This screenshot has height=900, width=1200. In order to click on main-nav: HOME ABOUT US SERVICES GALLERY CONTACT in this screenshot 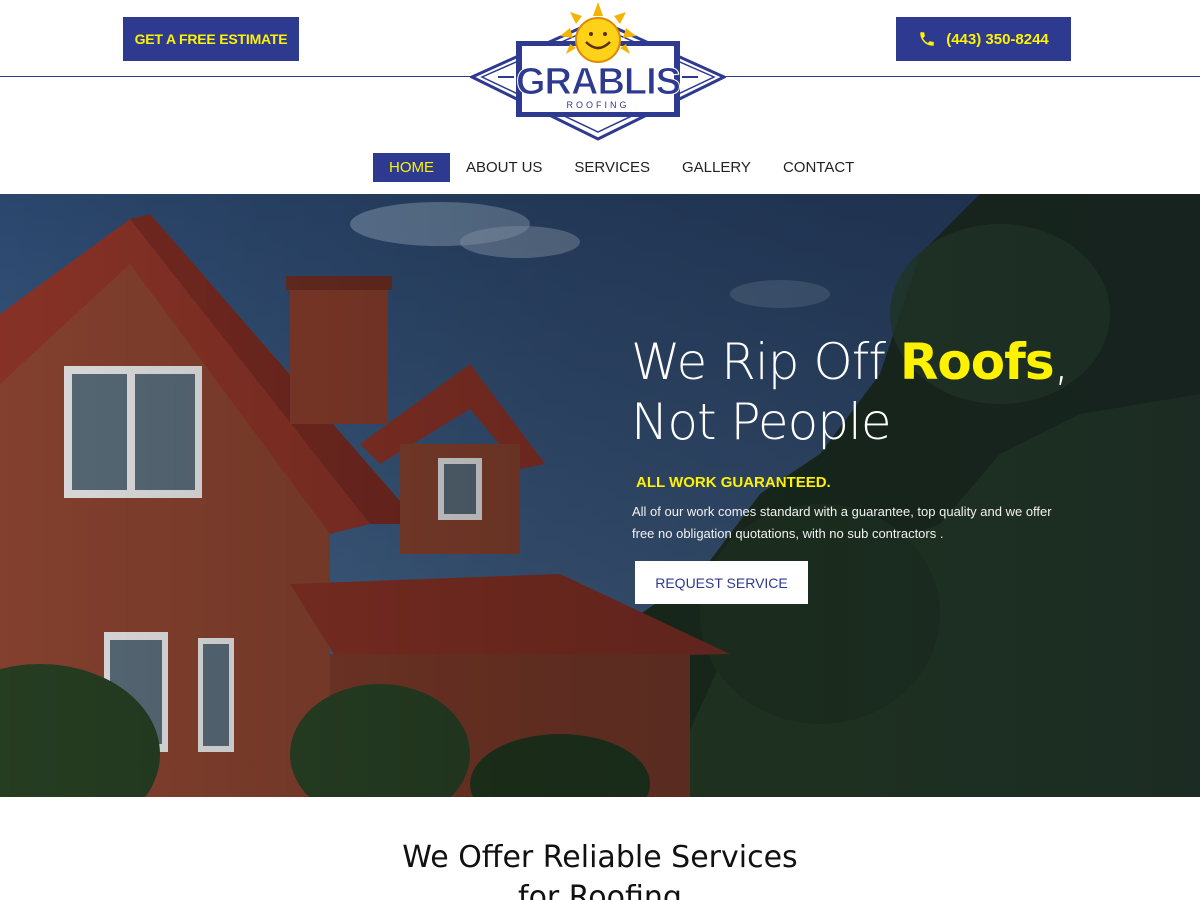, I will do `click(621, 167)`.